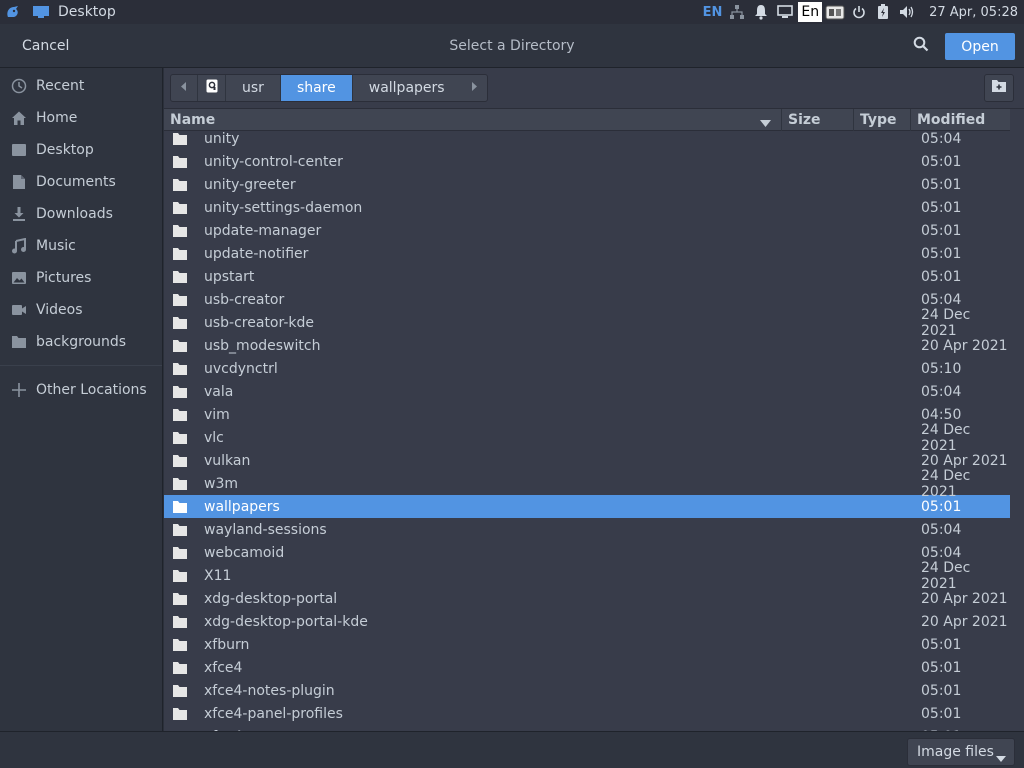  I want to click on input-method-indicator: En, so click(810, 12).